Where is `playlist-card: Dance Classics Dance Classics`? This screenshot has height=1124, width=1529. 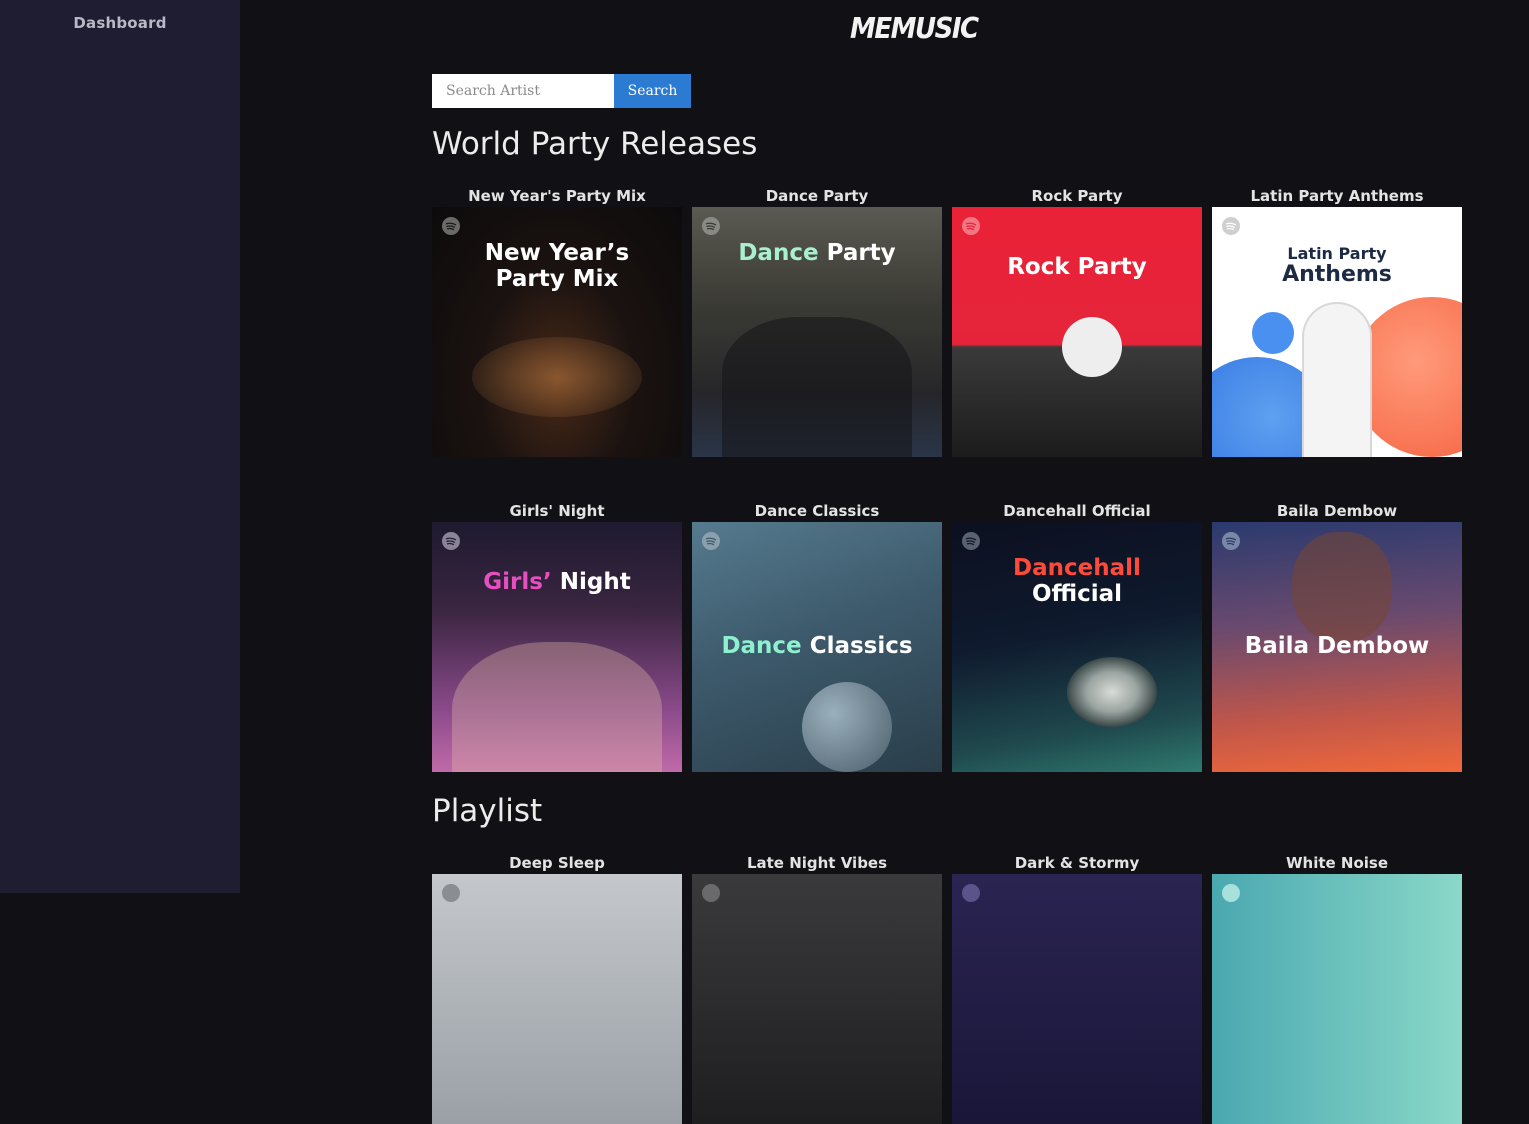 playlist-card: Dance Classics Dance Classics is located at coordinates (817, 636).